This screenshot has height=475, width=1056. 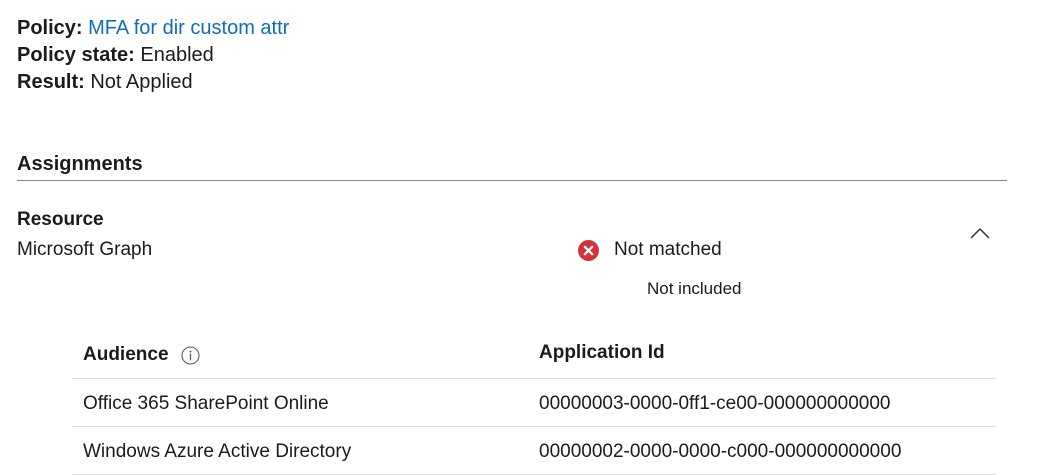 I want to click on status-detail: Not included, so click(x=694, y=288).